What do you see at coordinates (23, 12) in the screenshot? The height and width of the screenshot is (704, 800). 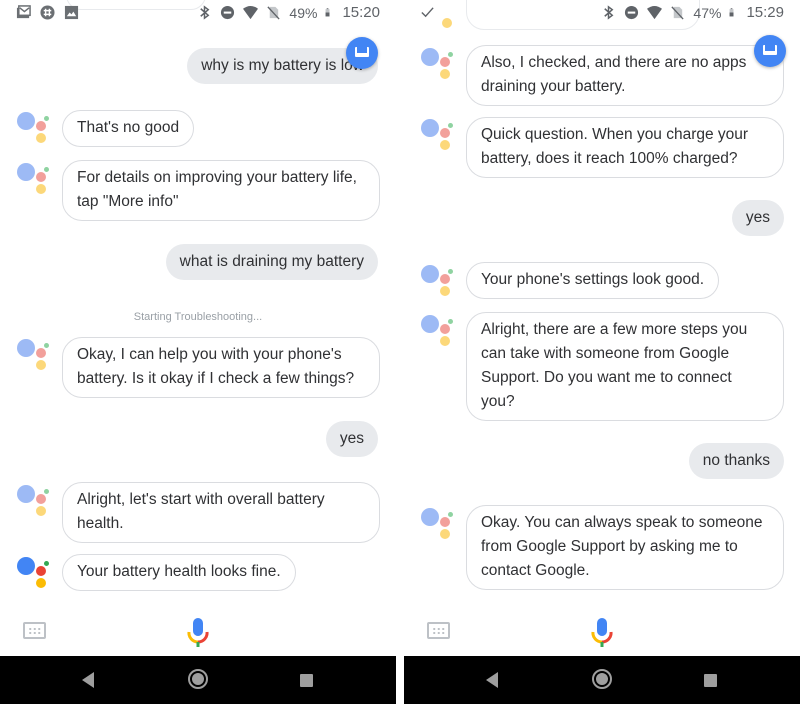 I see `gmail-icon` at bounding box center [23, 12].